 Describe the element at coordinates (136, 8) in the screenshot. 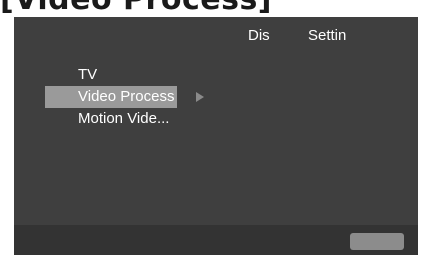

I see `page-heading: [Video Process]` at that location.